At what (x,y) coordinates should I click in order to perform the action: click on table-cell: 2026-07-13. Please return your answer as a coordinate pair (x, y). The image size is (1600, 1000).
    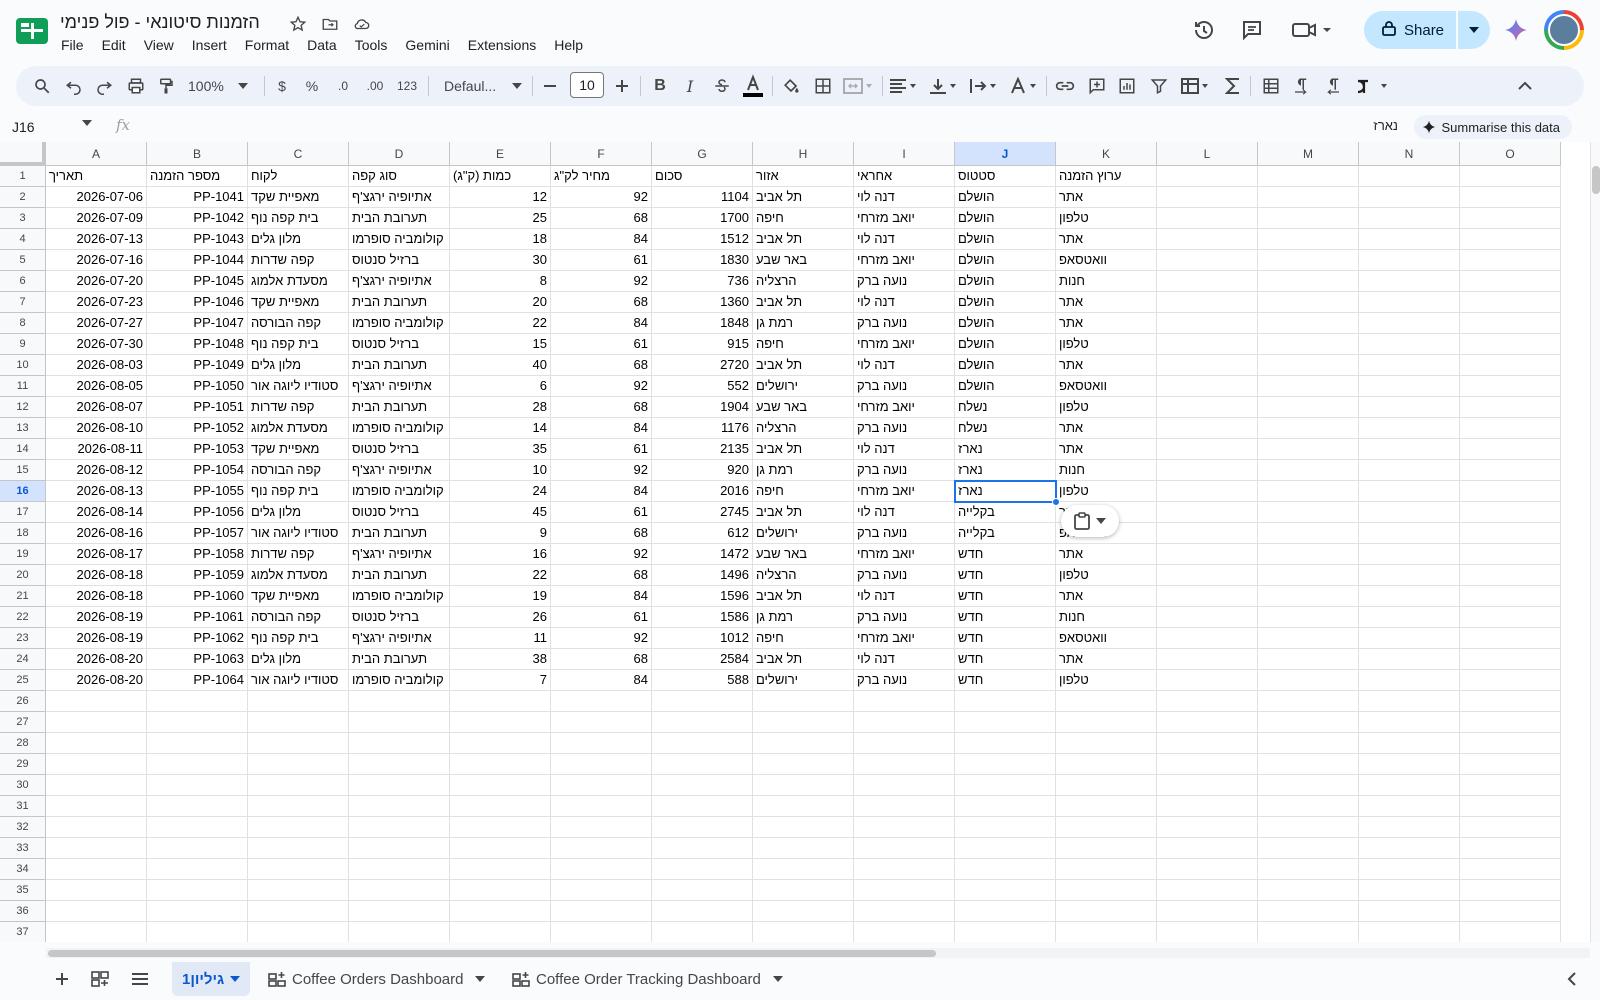
    Looking at the image, I should click on (96, 239).